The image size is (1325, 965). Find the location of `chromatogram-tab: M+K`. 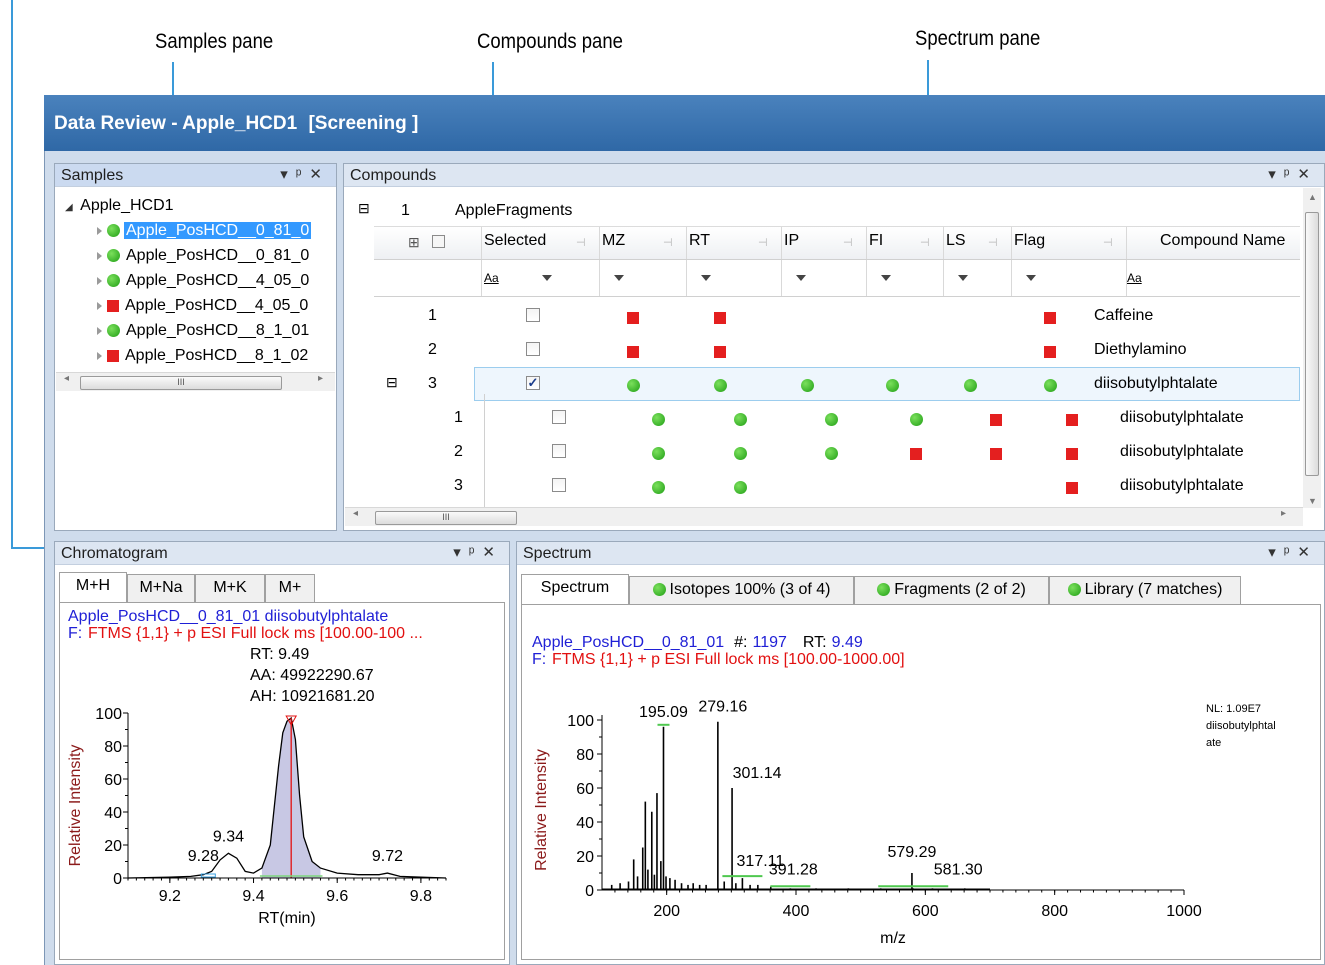

chromatogram-tab: M+K is located at coordinates (230, 588).